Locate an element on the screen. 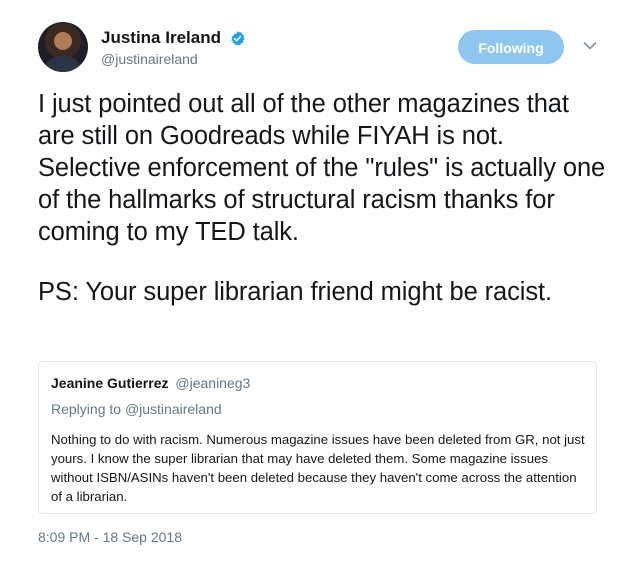 This screenshot has height=566, width=634. replying-to-mention: @justinaireland is located at coordinates (173, 409).